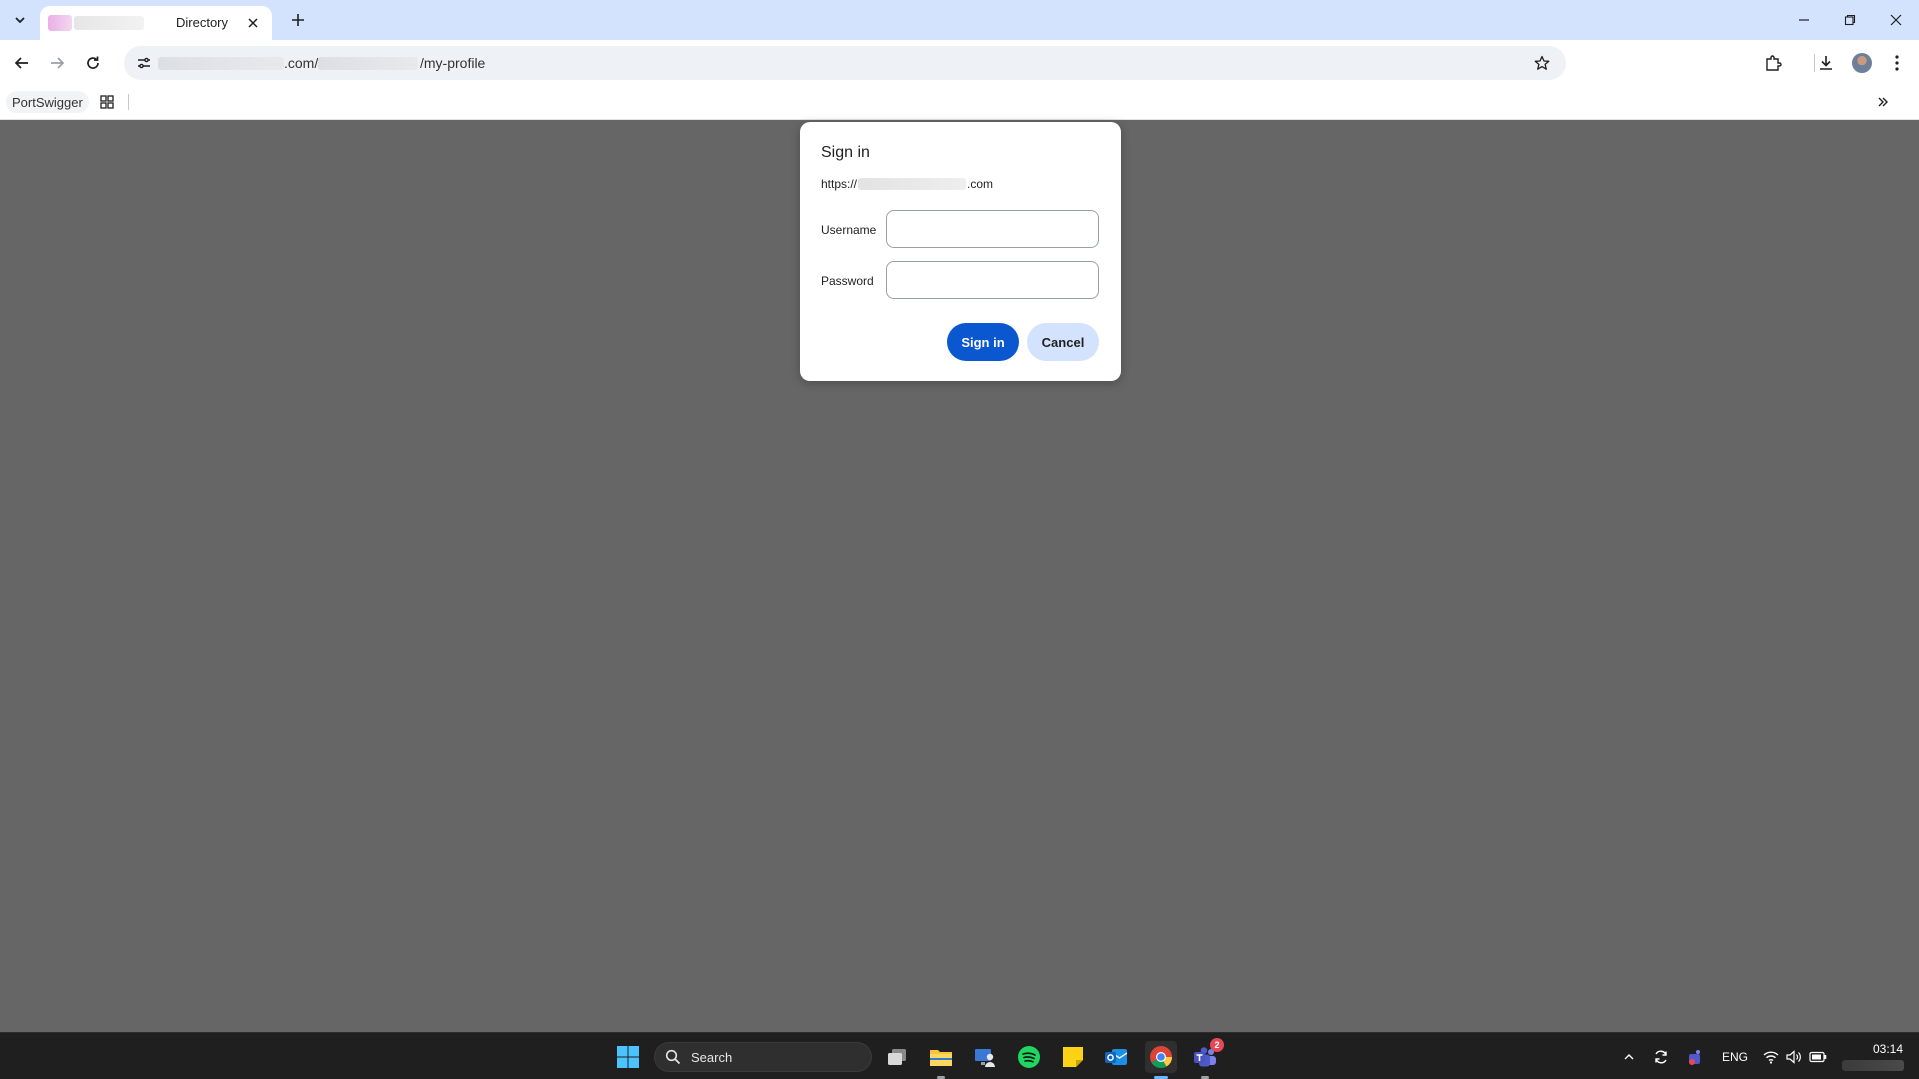  What do you see at coordinates (673, 1057) in the screenshot?
I see `search-icon` at bounding box center [673, 1057].